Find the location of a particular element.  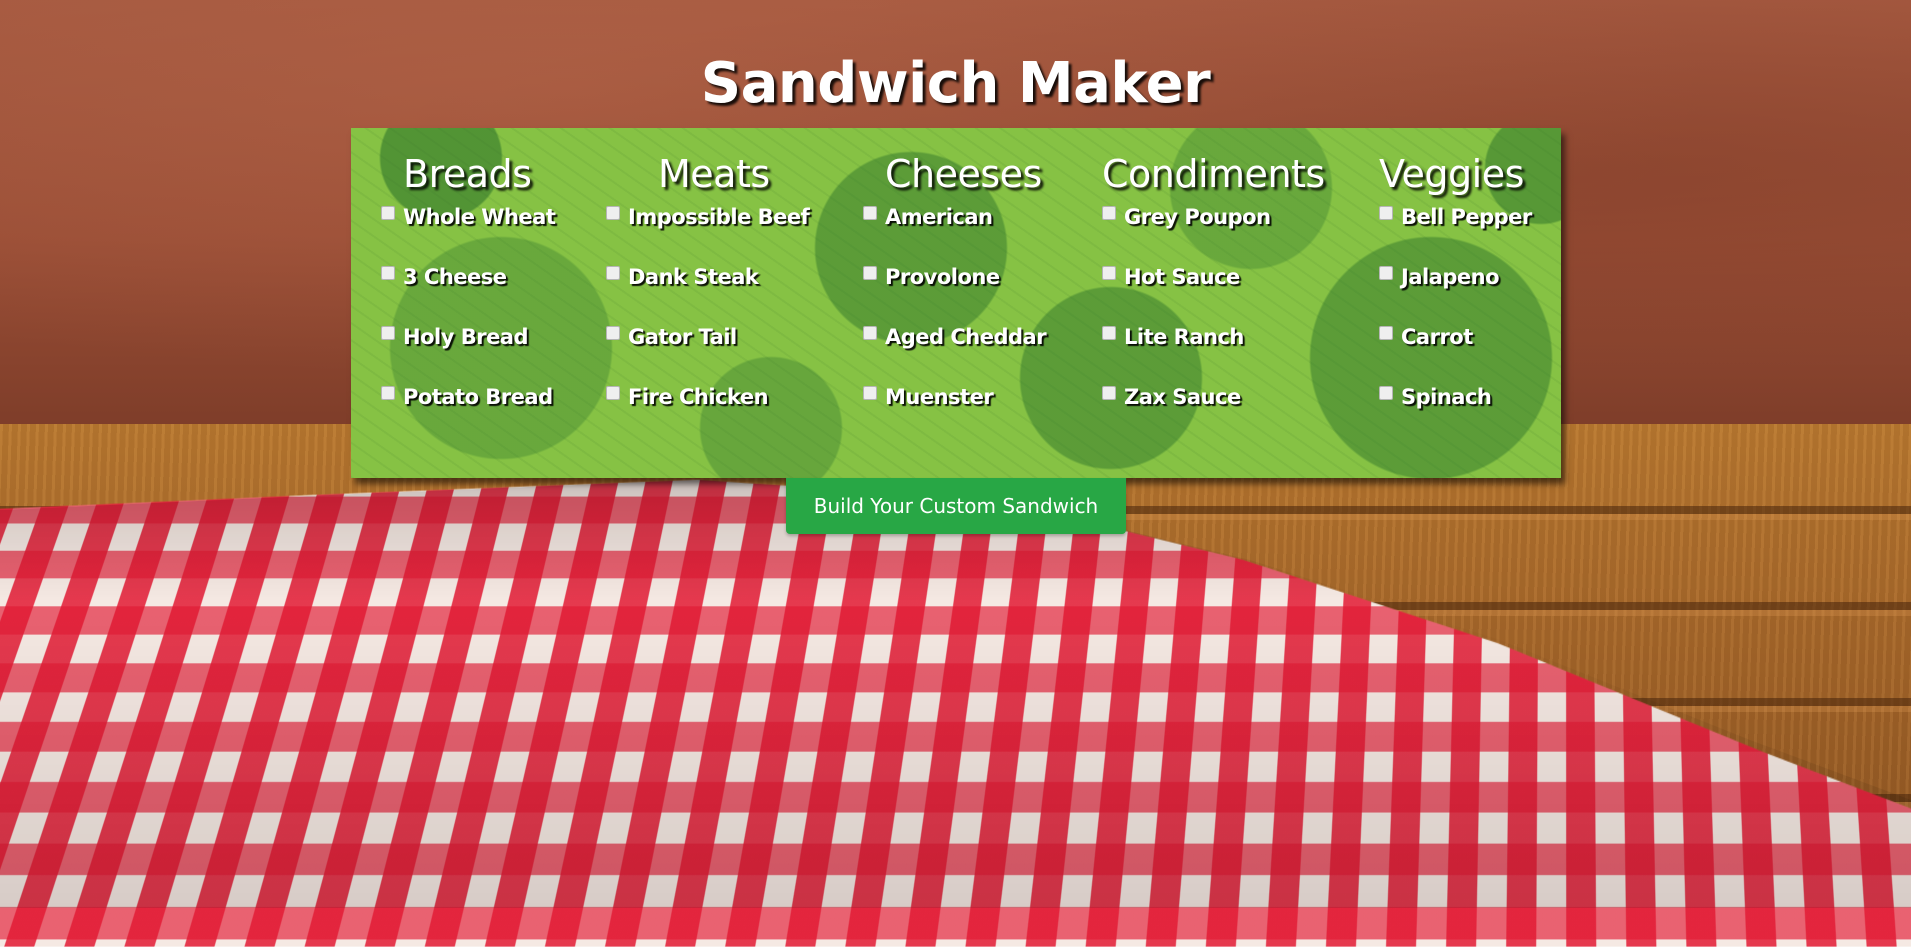

veggie-option-jalapeno: Jalapeno is located at coordinates (1455, 294).